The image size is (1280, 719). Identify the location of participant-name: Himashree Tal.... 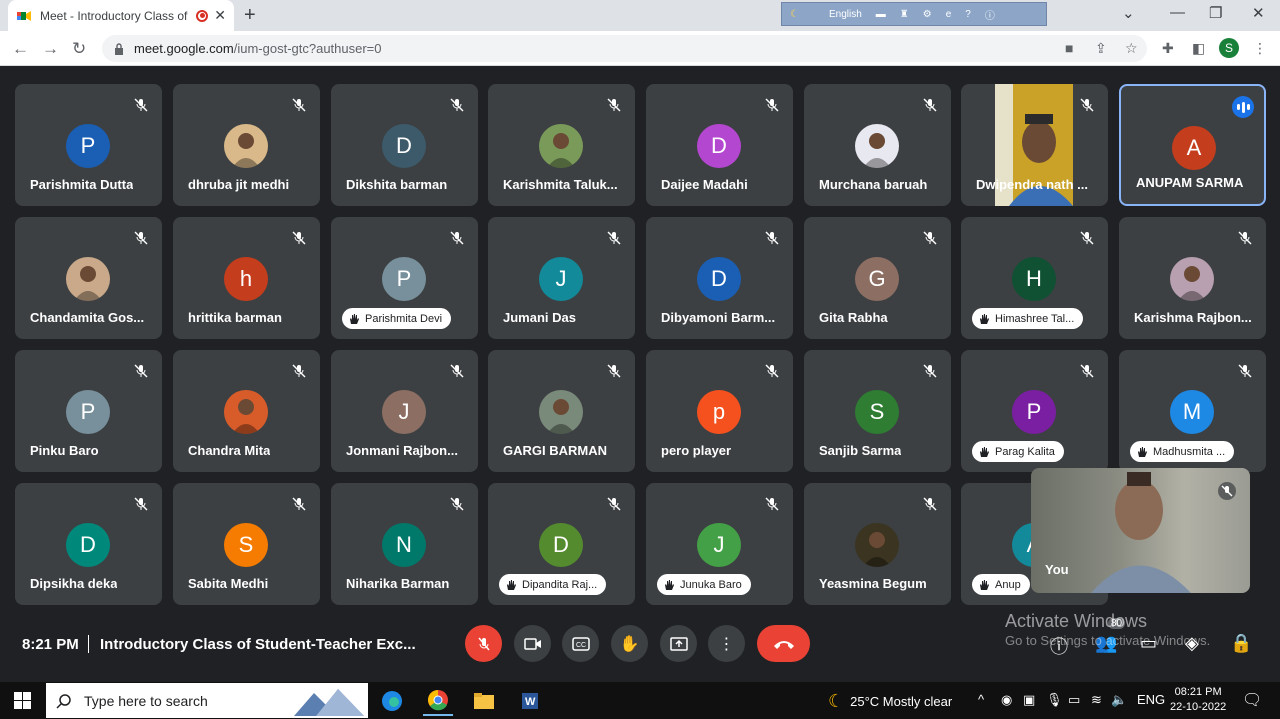
(1035, 318).